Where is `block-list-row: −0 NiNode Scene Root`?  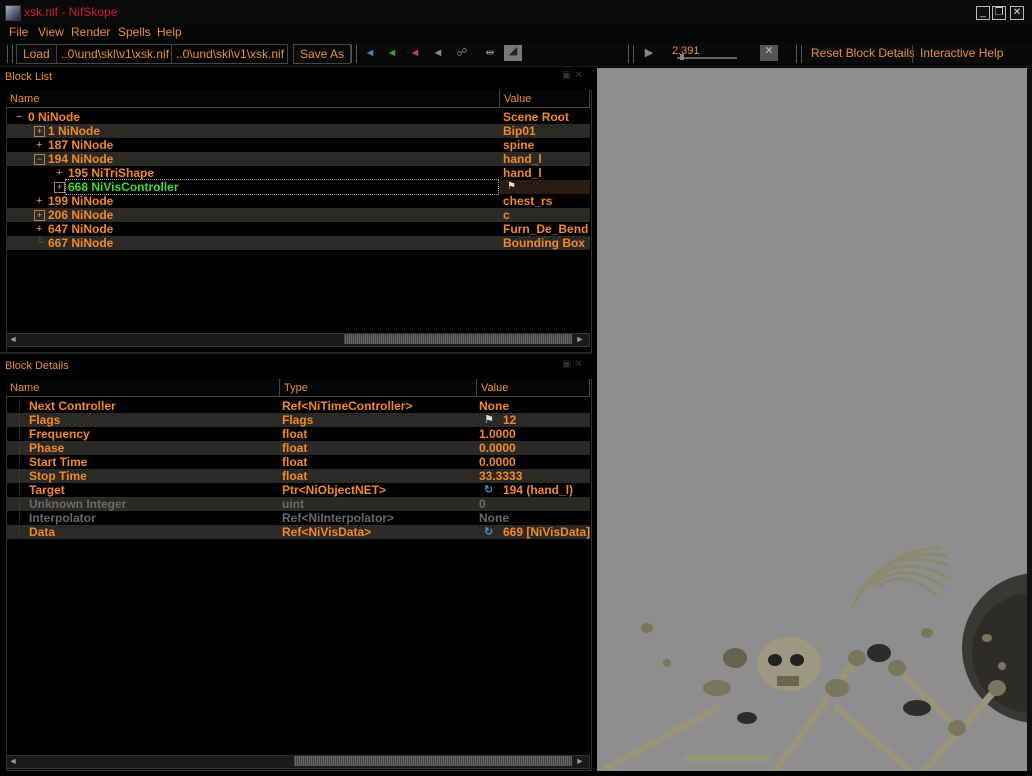
block-list-row: −0 NiNode Scene Root is located at coordinates (298, 117).